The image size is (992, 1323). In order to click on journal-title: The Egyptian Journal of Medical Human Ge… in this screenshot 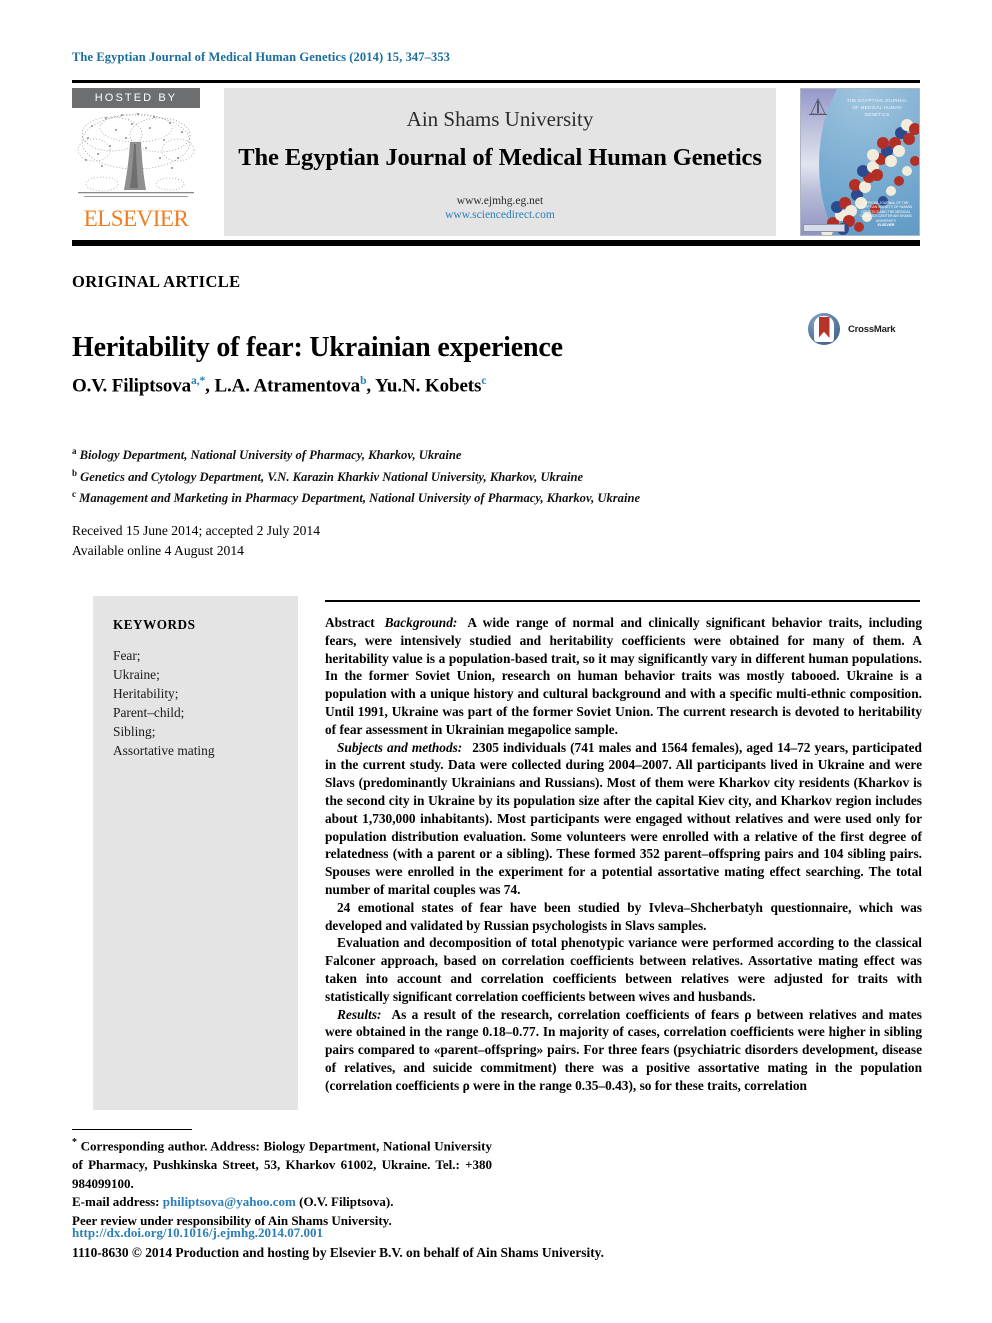, I will do `click(500, 157)`.